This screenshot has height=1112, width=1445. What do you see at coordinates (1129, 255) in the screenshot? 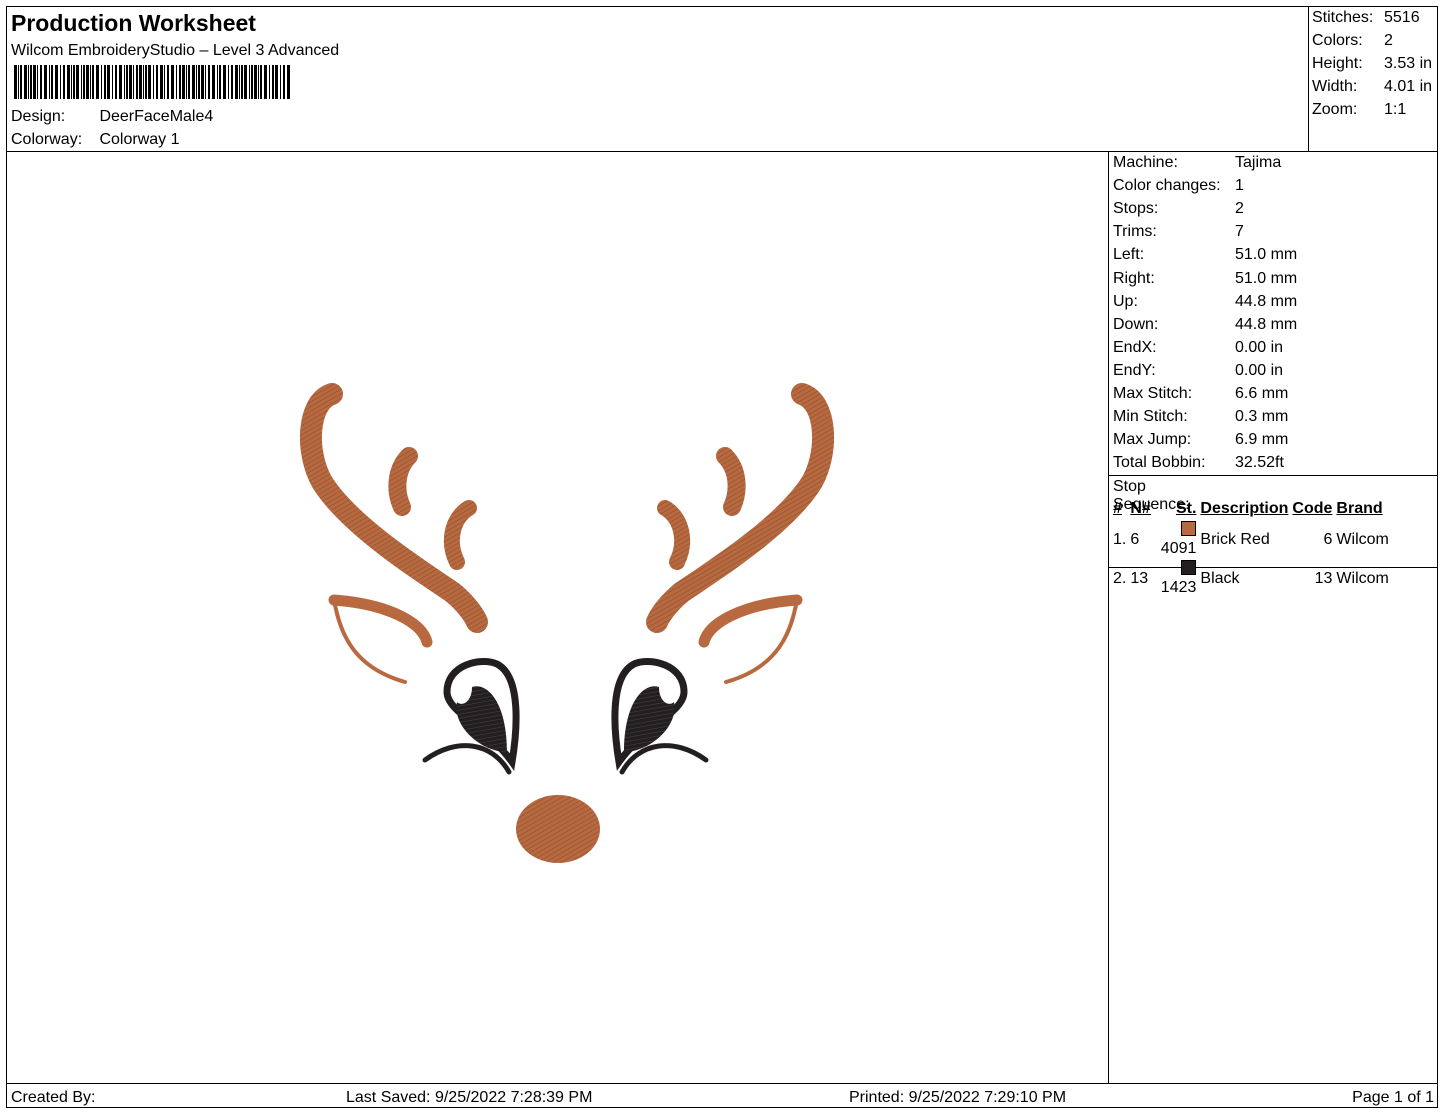
I see `detail-label: Left:` at bounding box center [1129, 255].